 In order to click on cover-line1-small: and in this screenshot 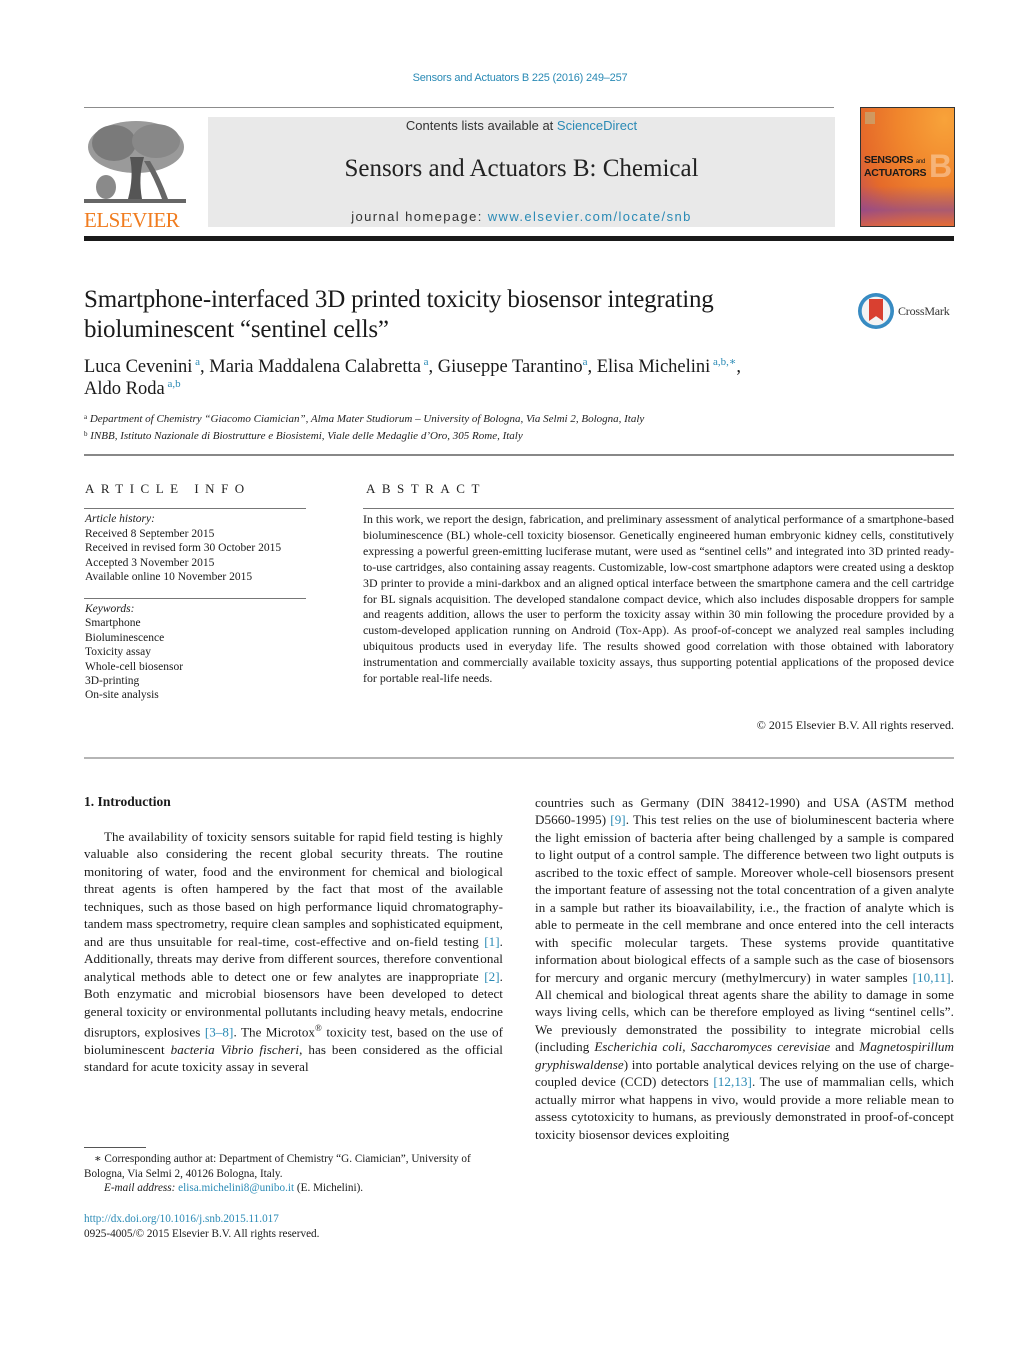, I will do `click(920, 162)`.